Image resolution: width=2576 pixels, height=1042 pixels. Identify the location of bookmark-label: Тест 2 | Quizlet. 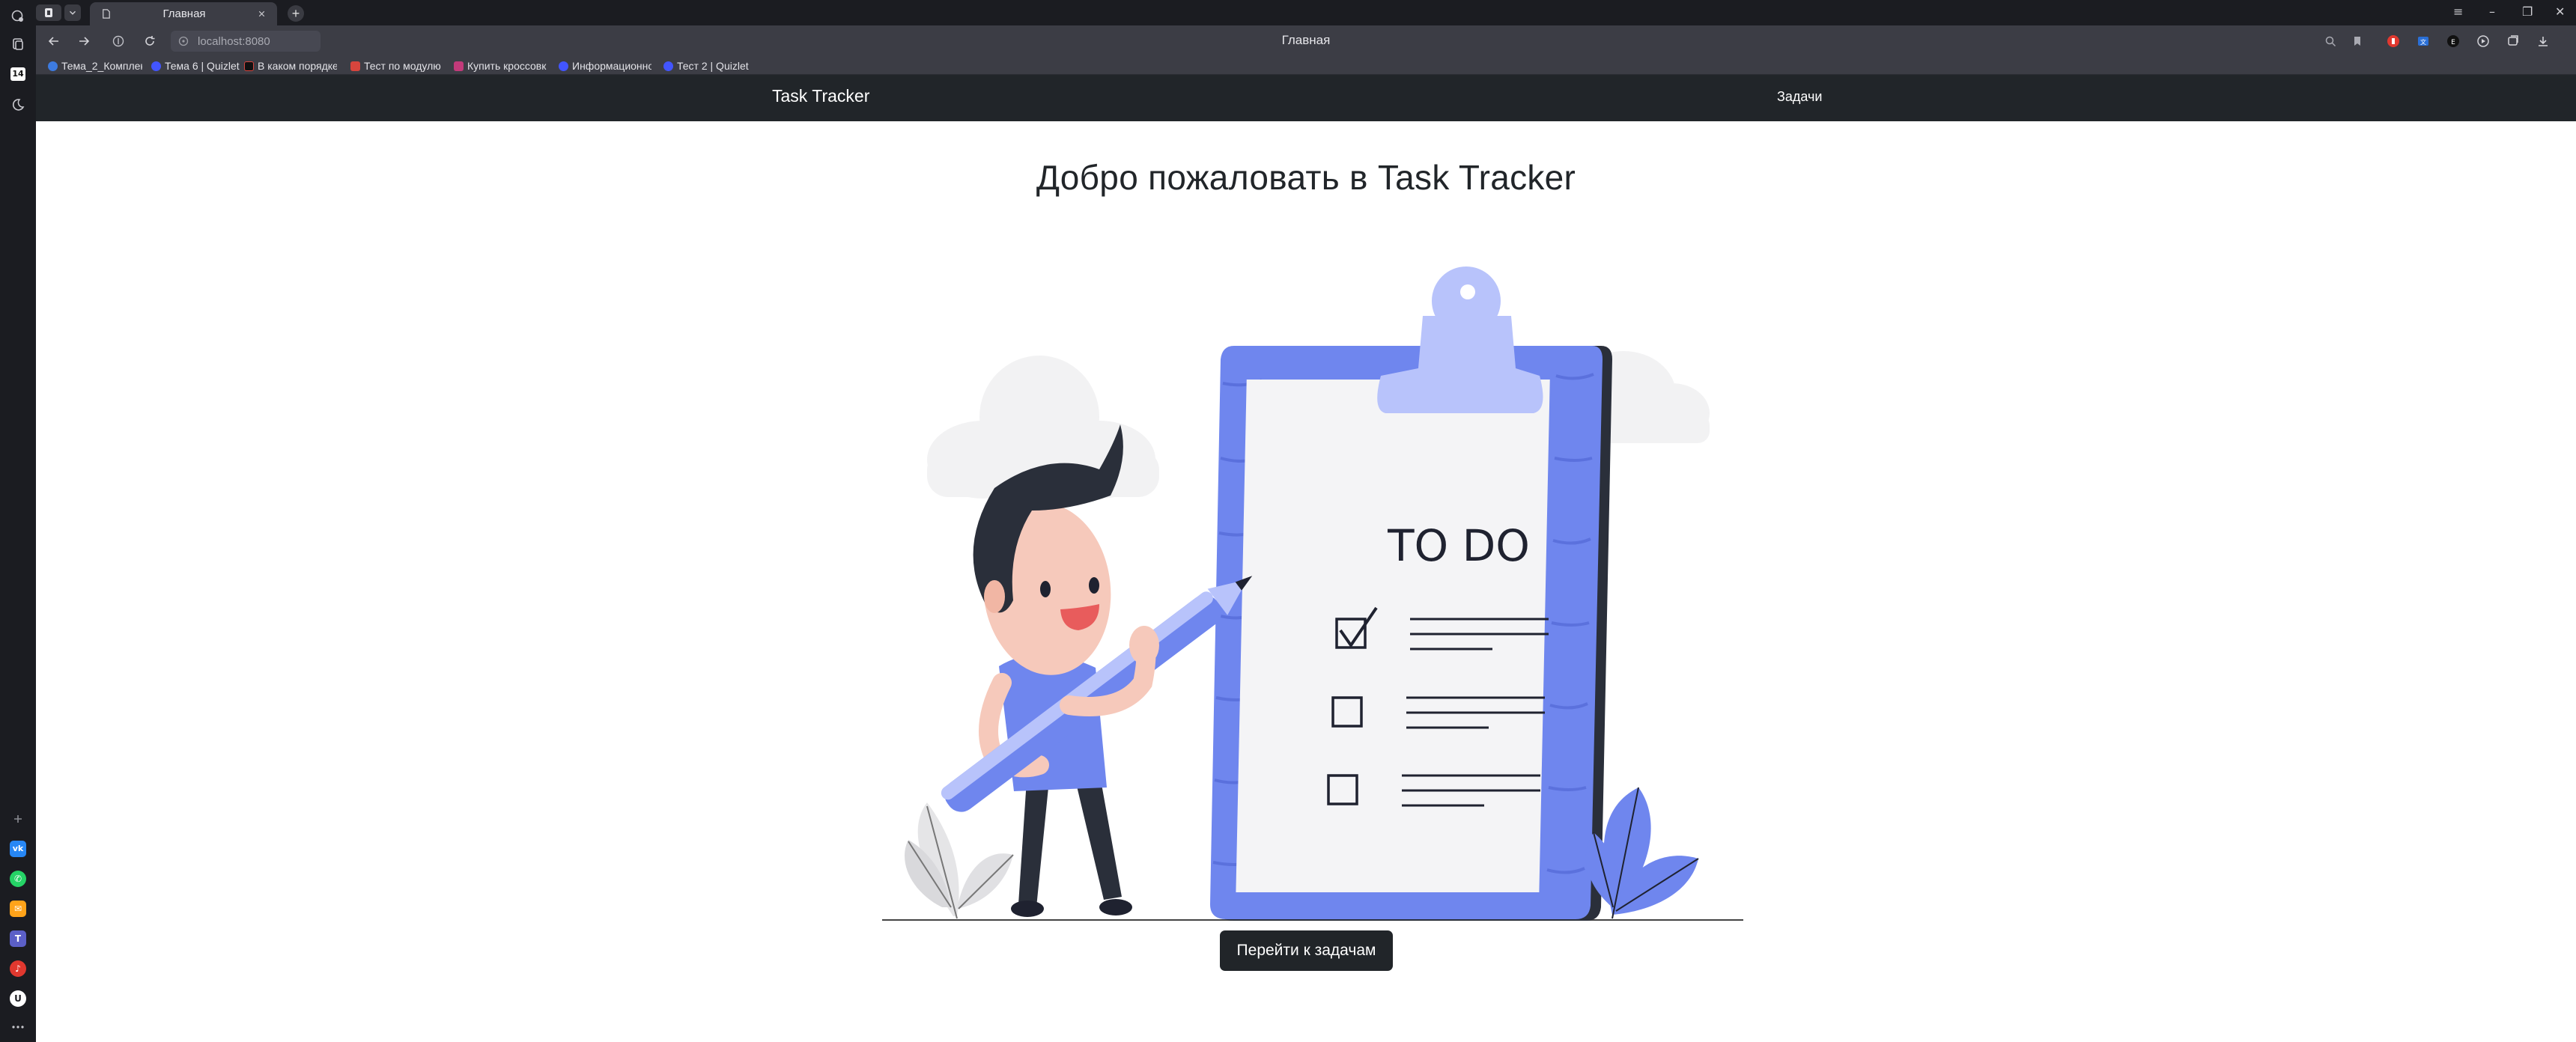
(713, 66).